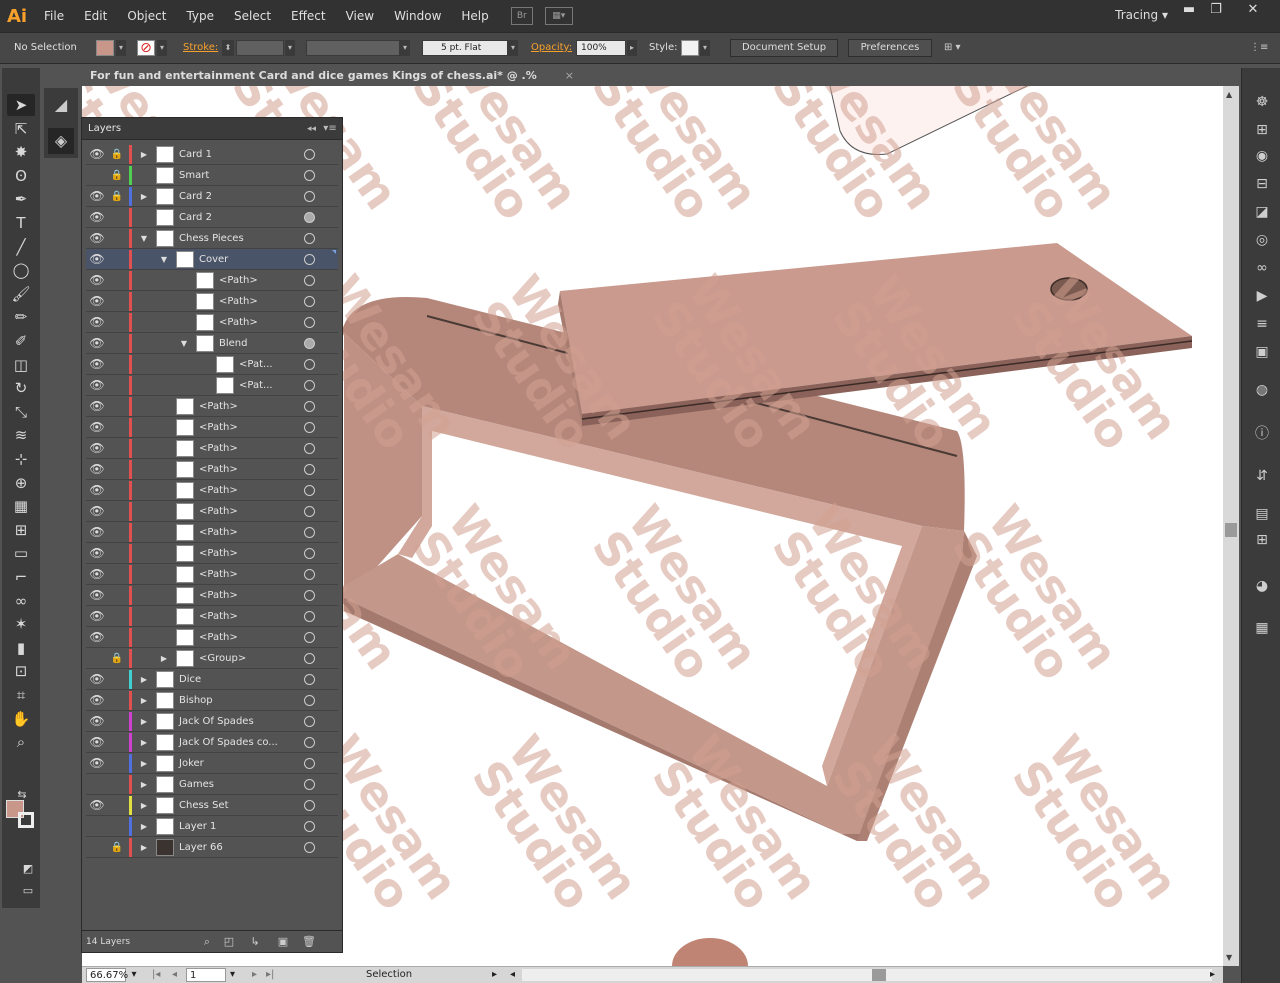  Describe the element at coordinates (1259, 48) in the screenshot. I see `control-panel-menu-icon: ⋮≡` at that location.